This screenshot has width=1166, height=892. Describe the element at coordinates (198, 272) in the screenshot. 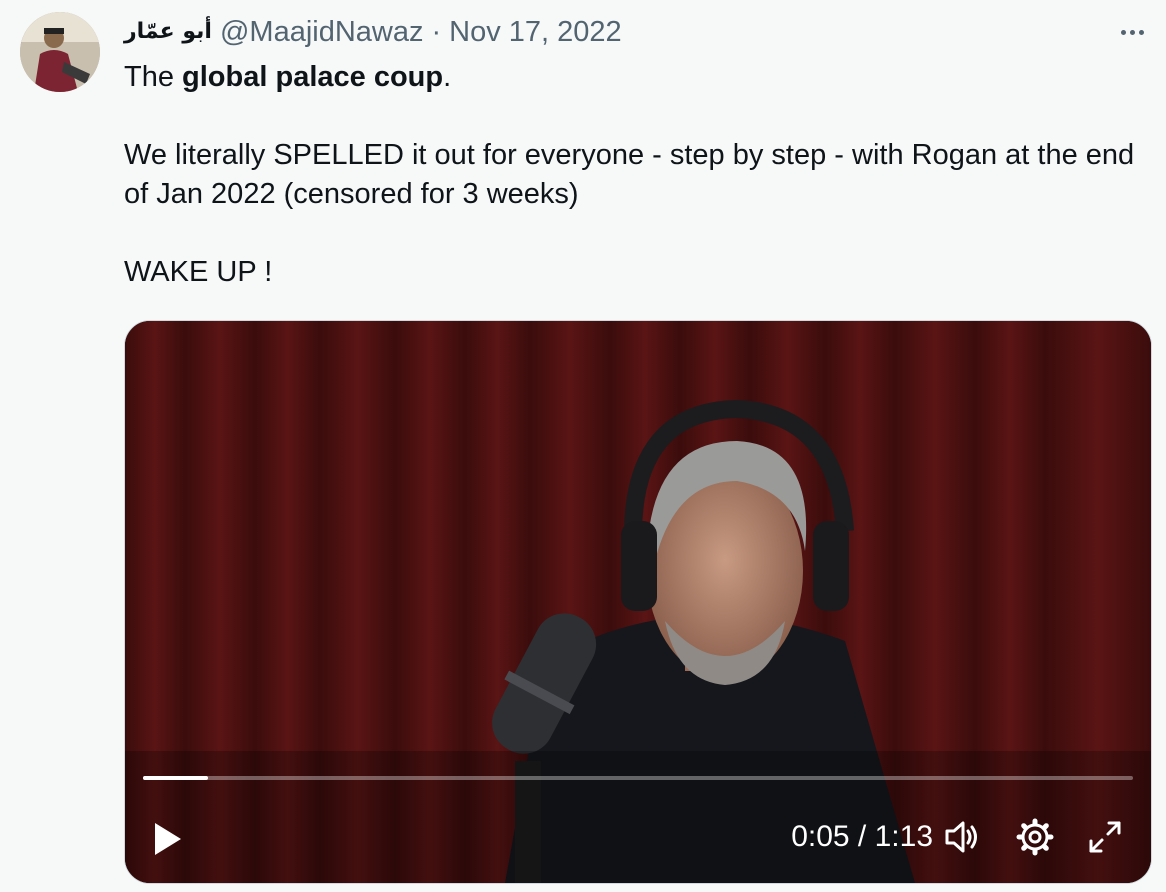

I see `tweet-paragraph-3: WAKE UP !` at that location.